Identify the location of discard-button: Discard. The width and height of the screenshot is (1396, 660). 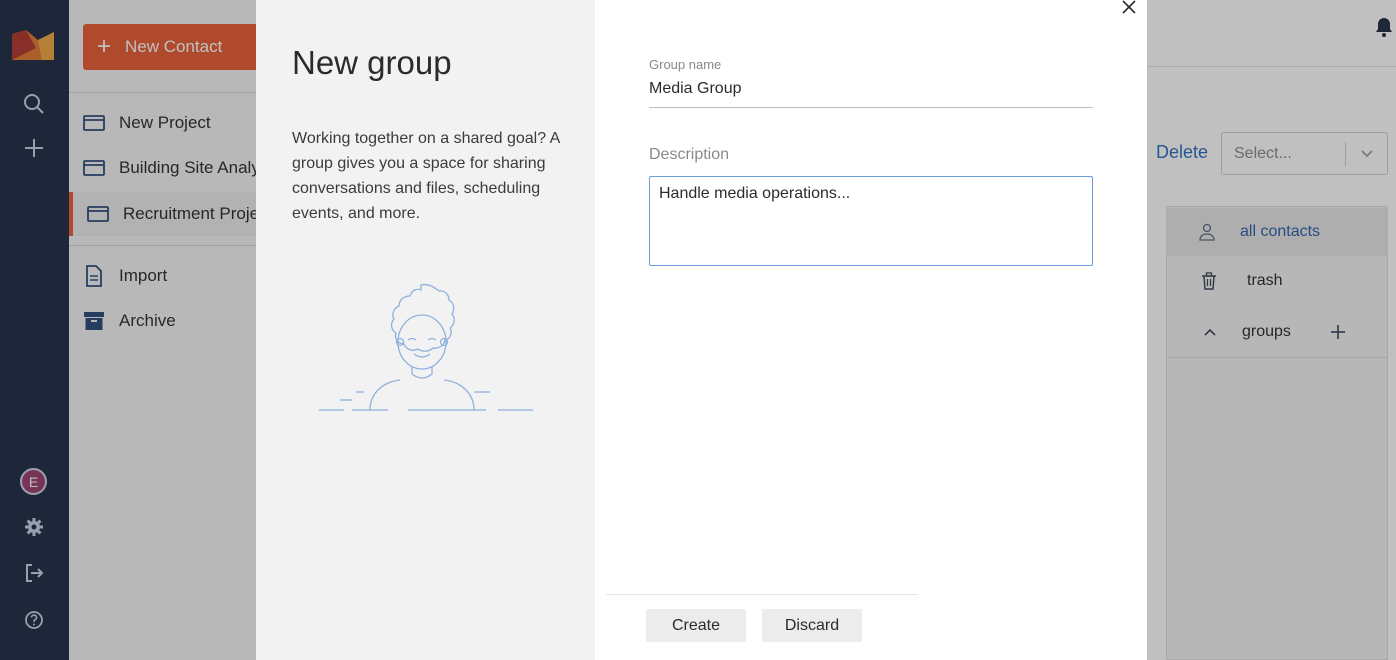
(812, 625).